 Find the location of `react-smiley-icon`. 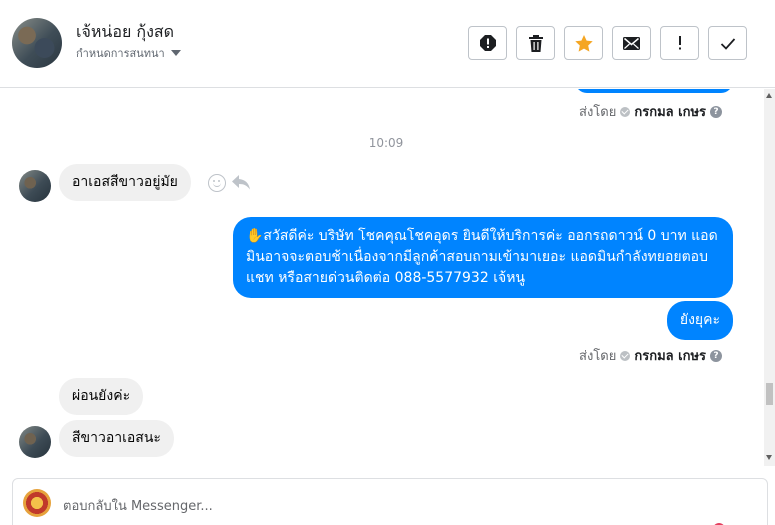

react-smiley-icon is located at coordinates (217, 183).